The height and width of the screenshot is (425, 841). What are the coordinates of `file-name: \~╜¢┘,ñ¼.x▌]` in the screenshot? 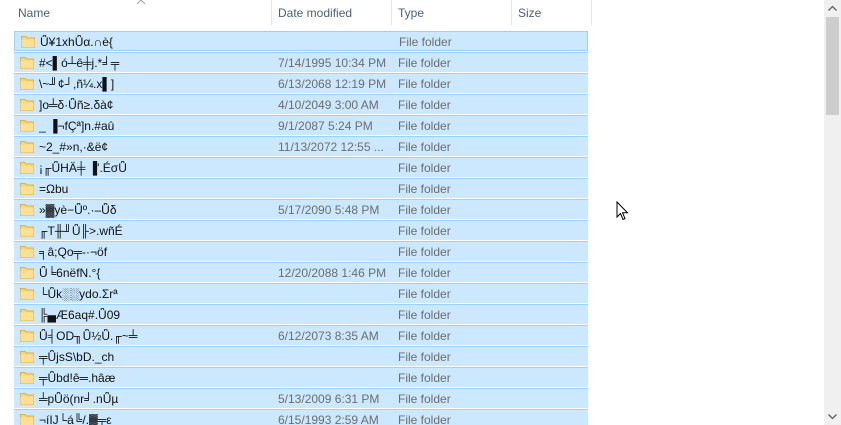 It's located at (77, 84).